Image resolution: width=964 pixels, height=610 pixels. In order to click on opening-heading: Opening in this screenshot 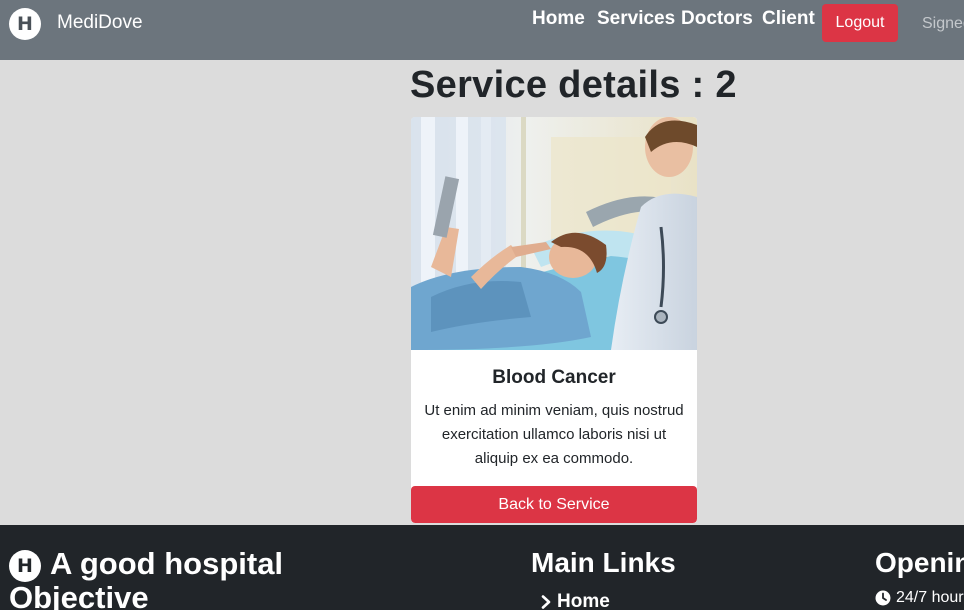, I will do `click(919, 562)`.